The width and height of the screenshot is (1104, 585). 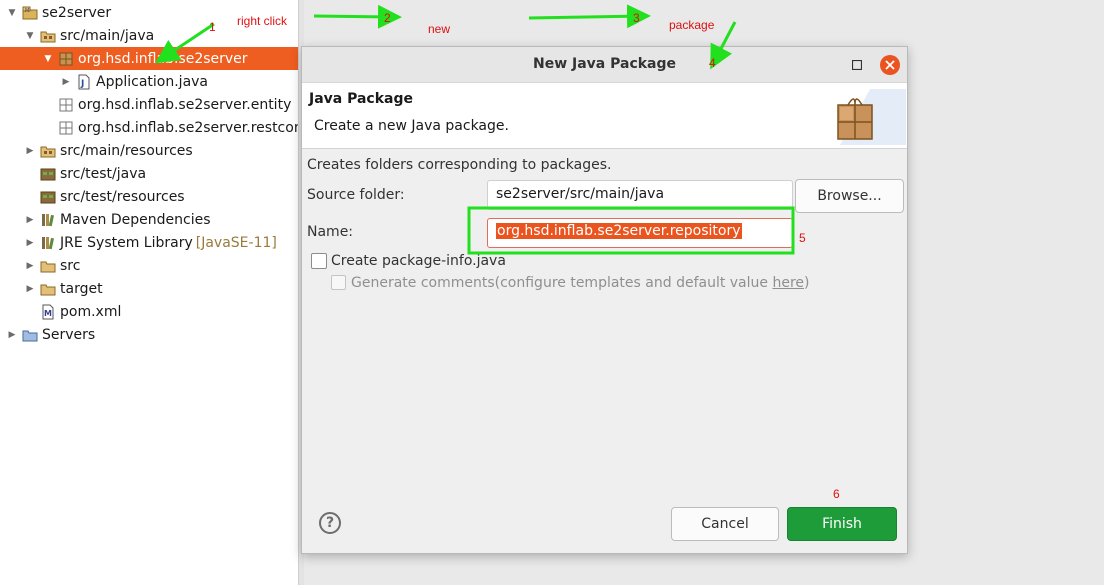 What do you see at coordinates (188, 127) in the screenshot?
I see `tree-item-label: org.hsd.inflab.se2server.restcon` at bounding box center [188, 127].